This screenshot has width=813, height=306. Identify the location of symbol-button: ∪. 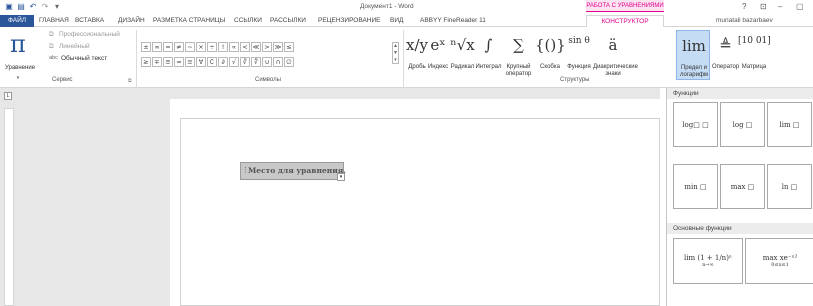
(267, 62).